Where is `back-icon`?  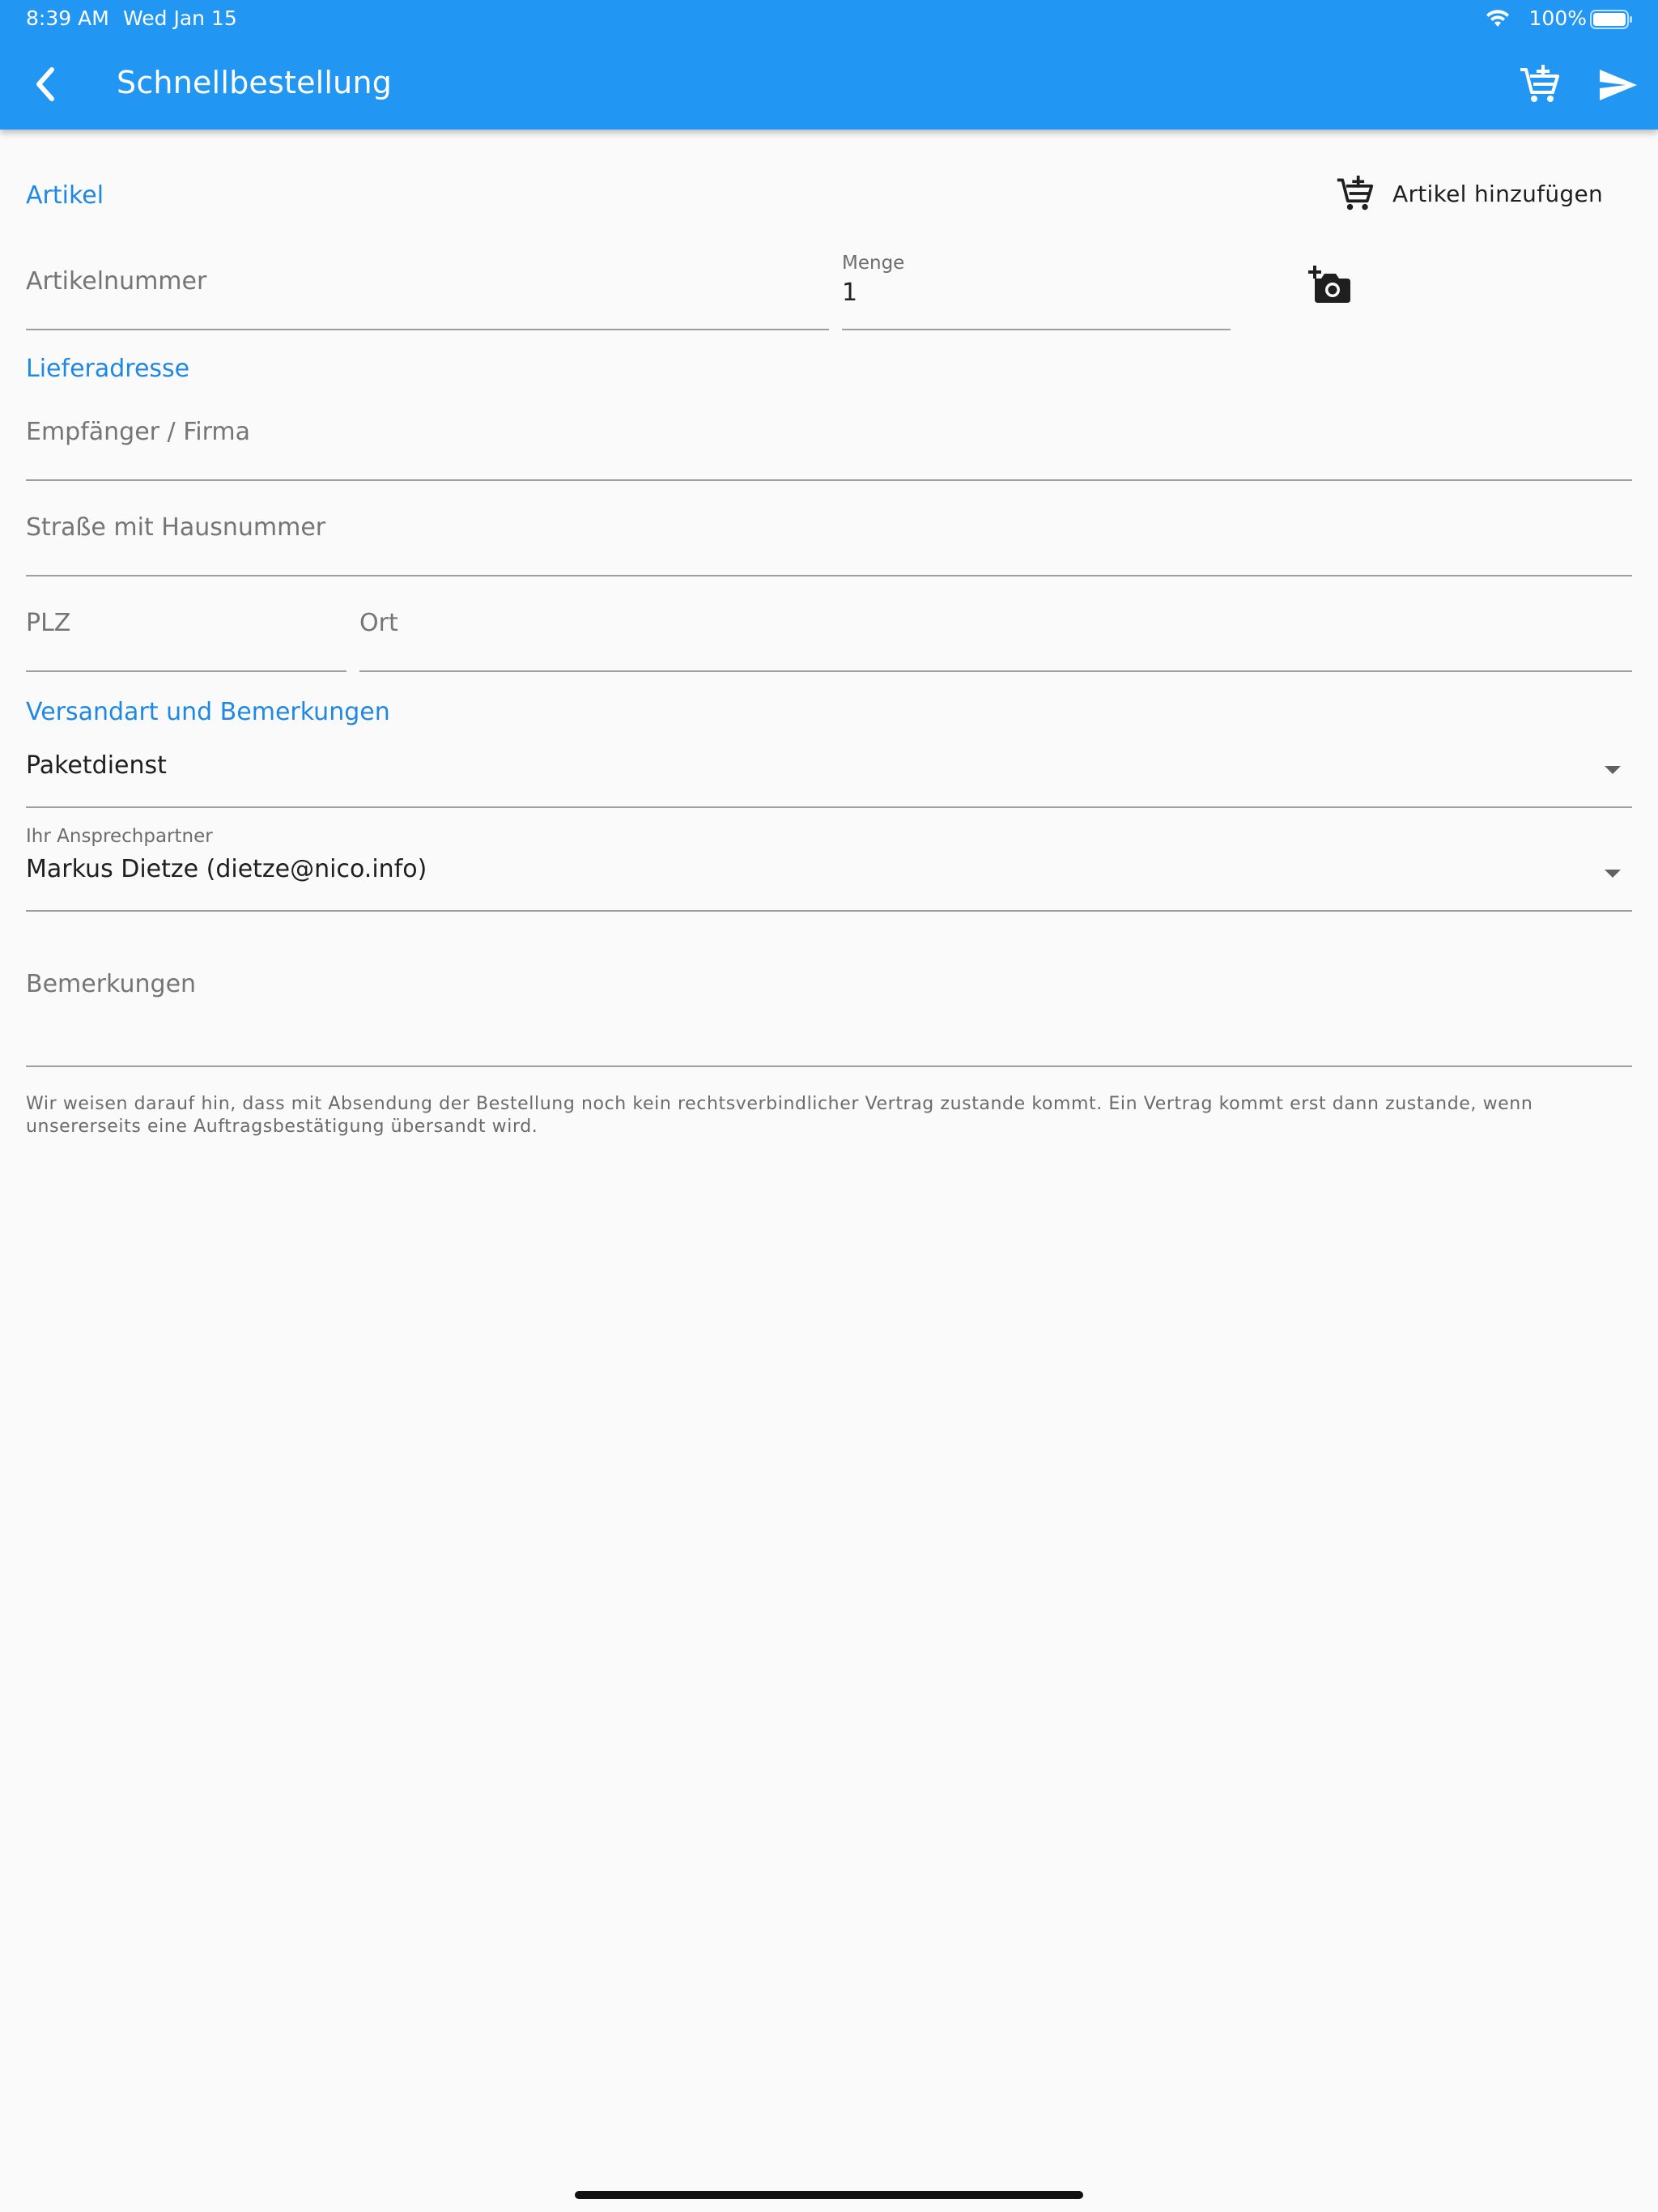
back-icon is located at coordinates (45, 85).